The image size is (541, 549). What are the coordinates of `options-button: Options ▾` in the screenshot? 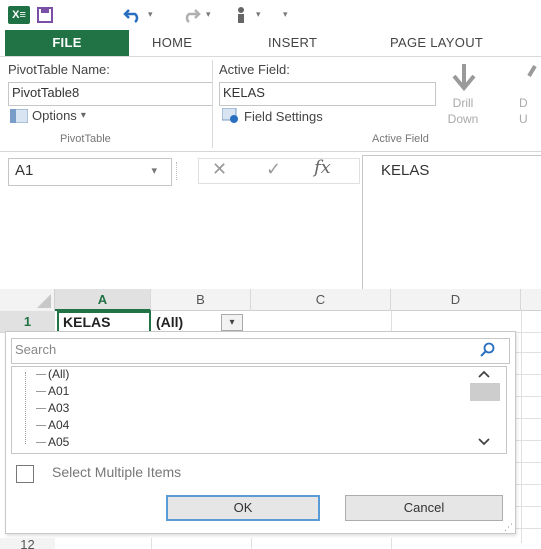 It's located at (48, 115).